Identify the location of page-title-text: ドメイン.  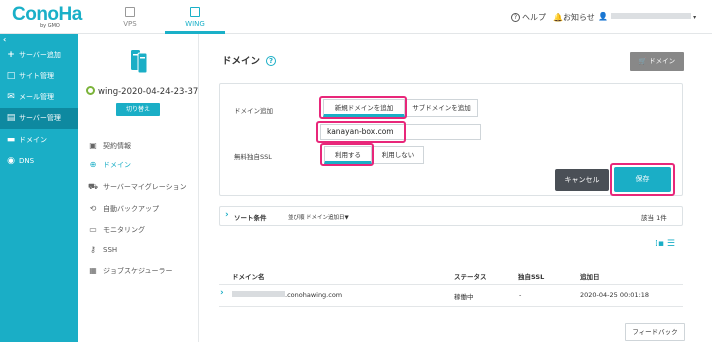
(241, 61).